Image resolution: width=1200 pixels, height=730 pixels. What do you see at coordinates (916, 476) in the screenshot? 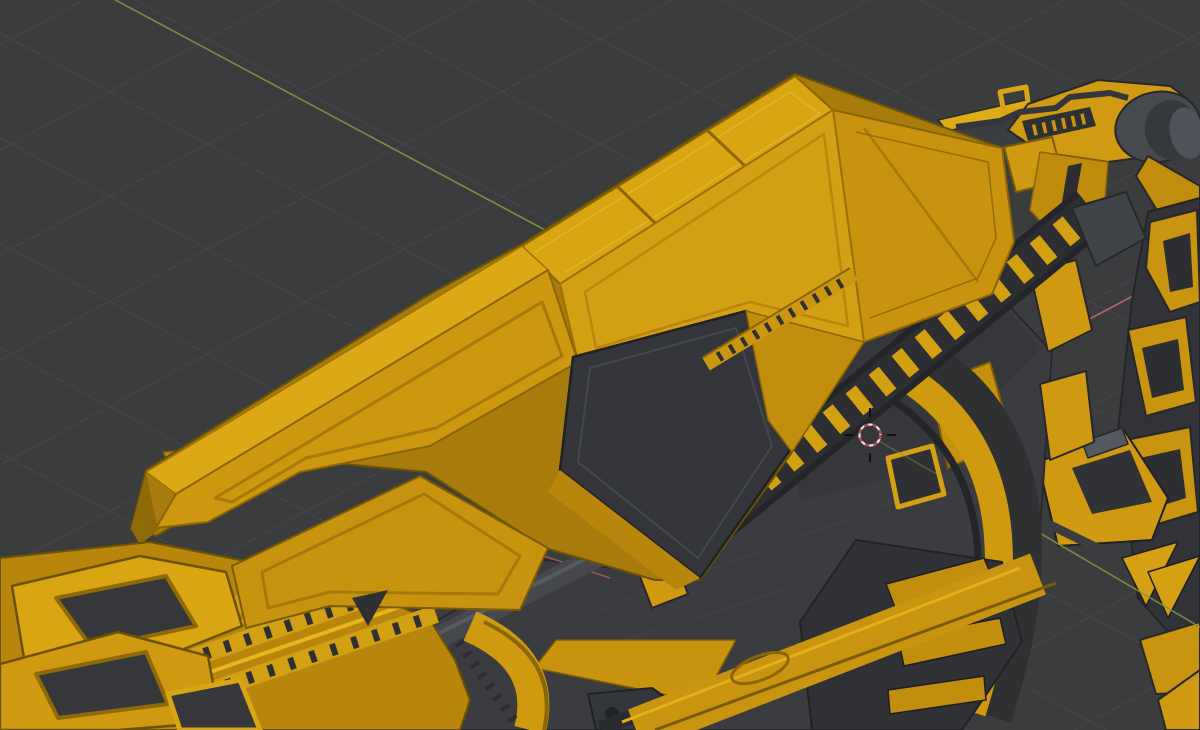
I see `inspection-window` at bounding box center [916, 476].